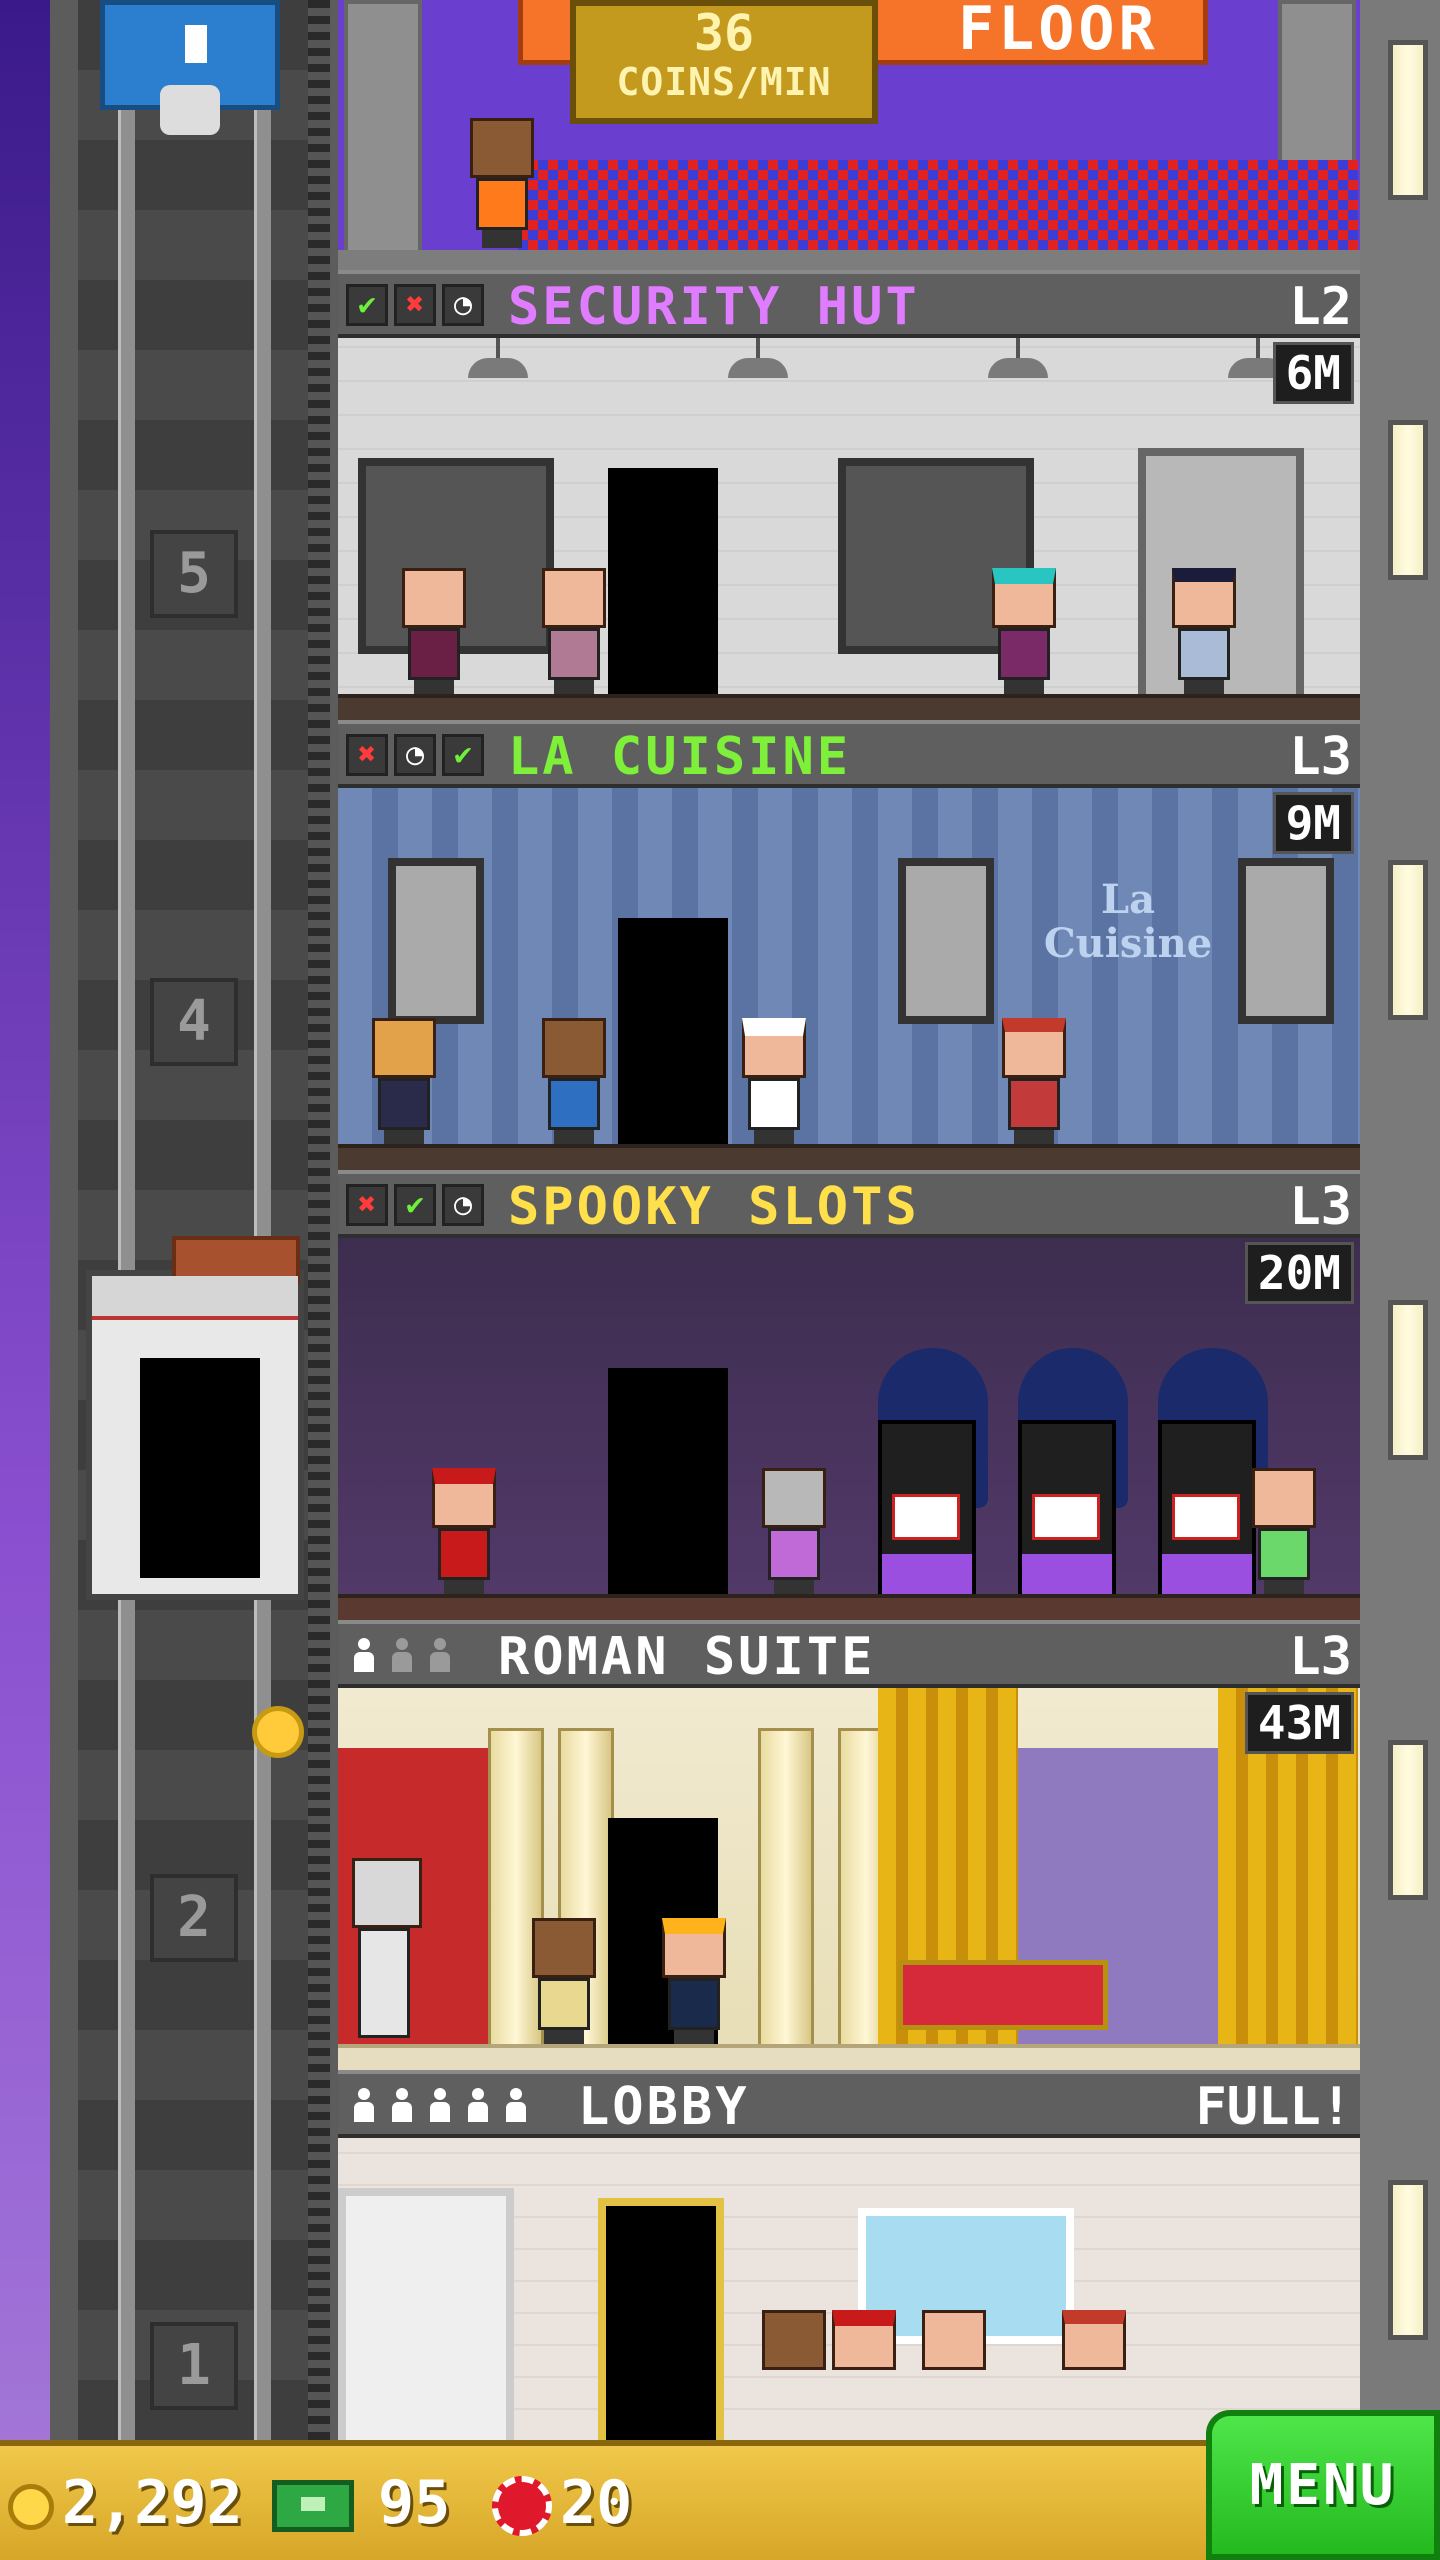 This screenshot has height=2560, width=1440. I want to click on restock-timer: 43M, so click(1299, 1723).